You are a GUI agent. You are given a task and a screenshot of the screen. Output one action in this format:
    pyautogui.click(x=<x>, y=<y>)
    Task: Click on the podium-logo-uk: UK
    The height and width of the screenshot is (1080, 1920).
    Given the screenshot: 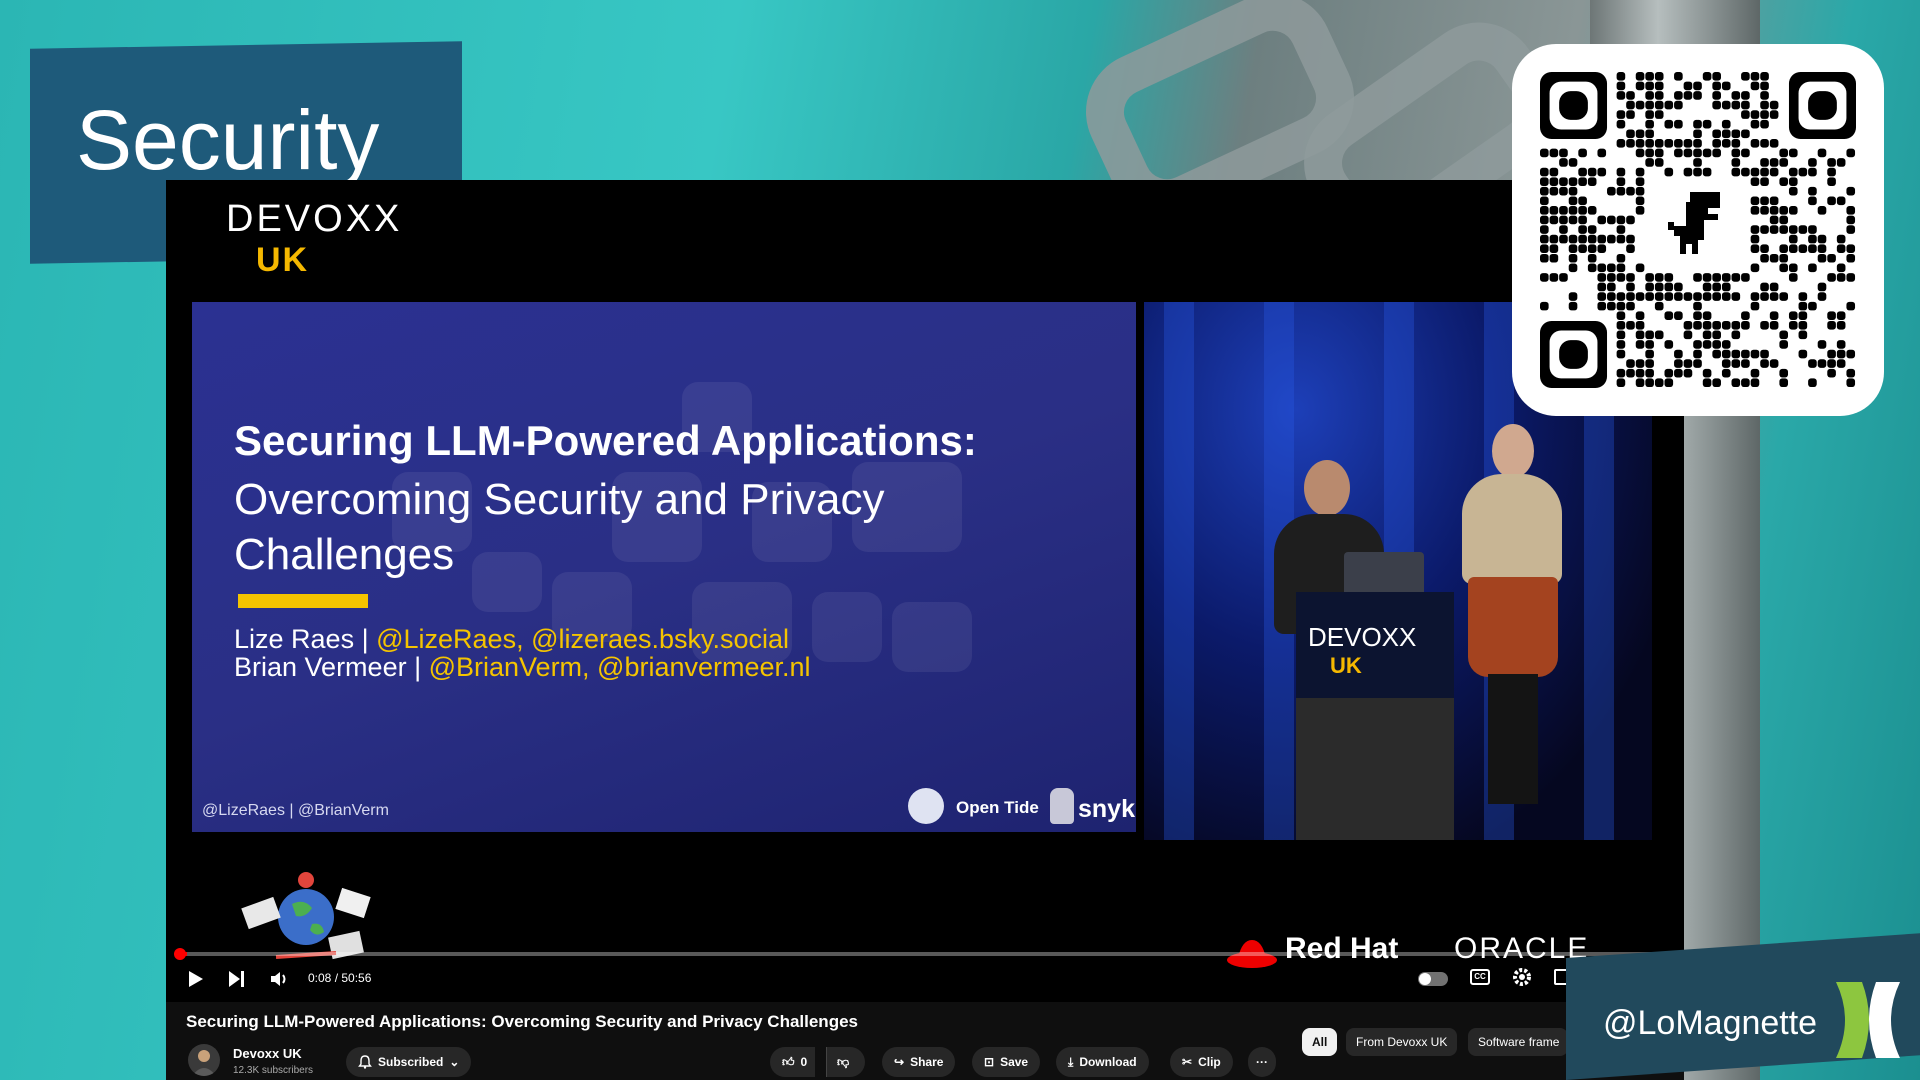 What is the action you would take?
    pyautogui.click(x=1346, y=665)
    